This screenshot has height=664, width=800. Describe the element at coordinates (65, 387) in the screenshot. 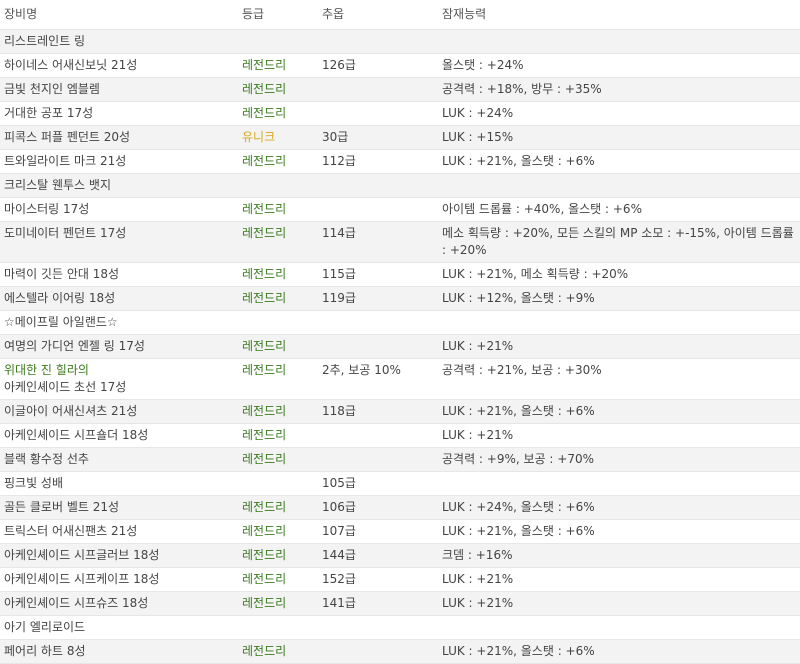

I see `item-name-line2: 아케인셰이드 초선 17성` at that location.